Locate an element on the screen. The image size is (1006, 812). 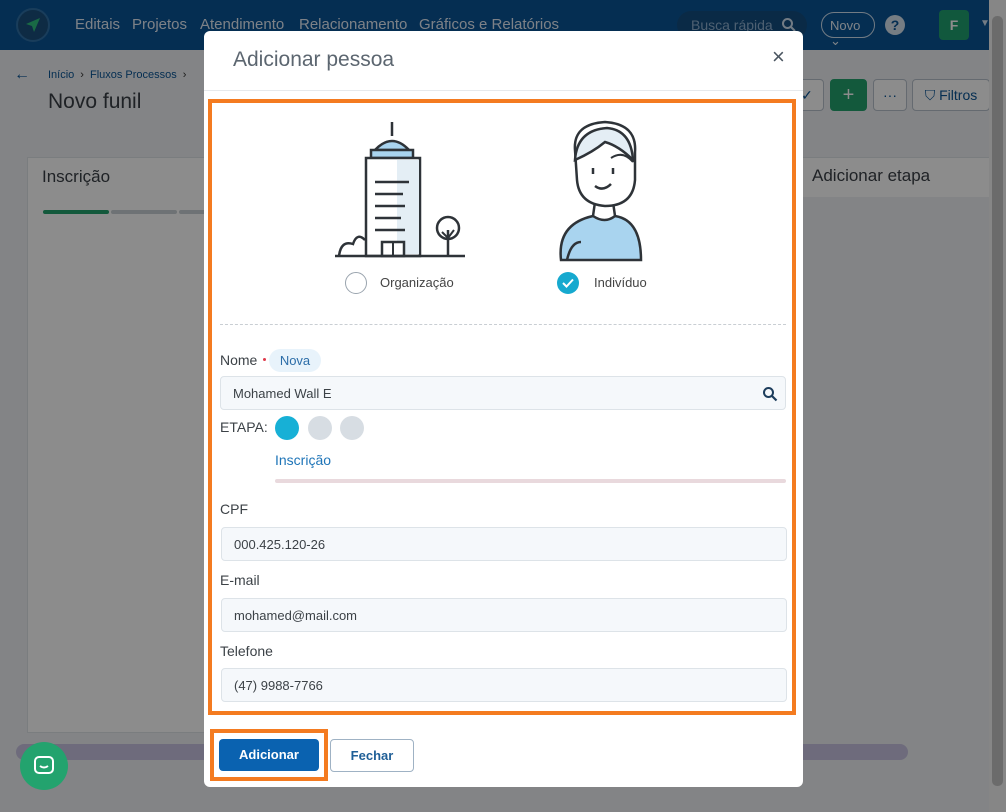
chat-launcher-button is located at coordinates (44, 766).